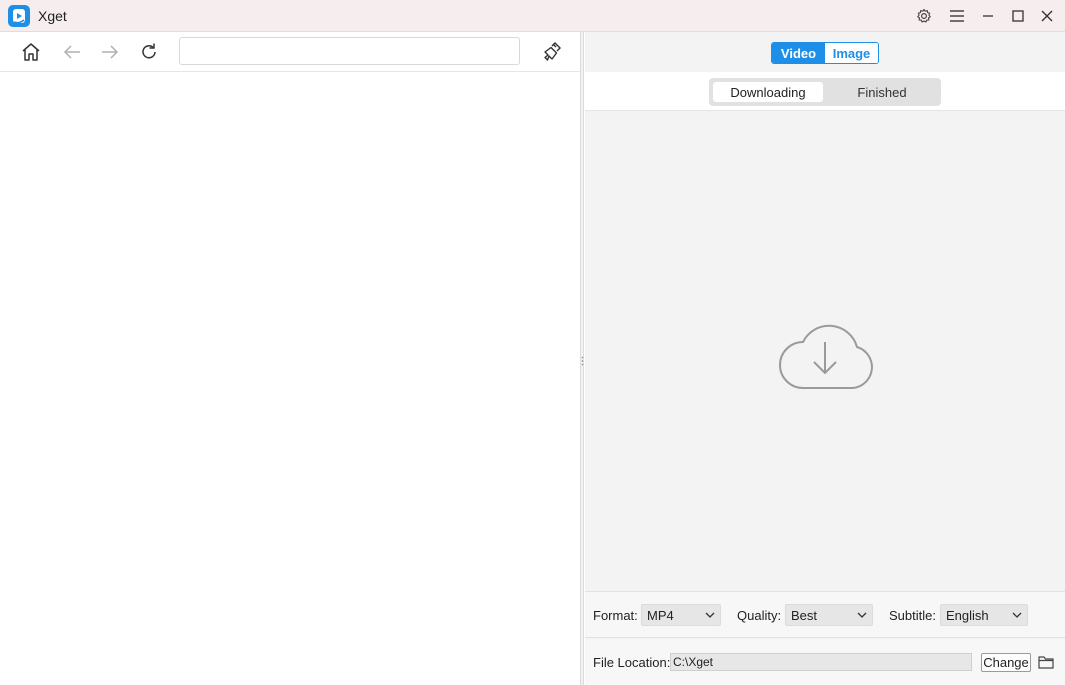  Describe the element at coordinates (660, 615) in the screenshot. I see `format-value: MP4` at that location.